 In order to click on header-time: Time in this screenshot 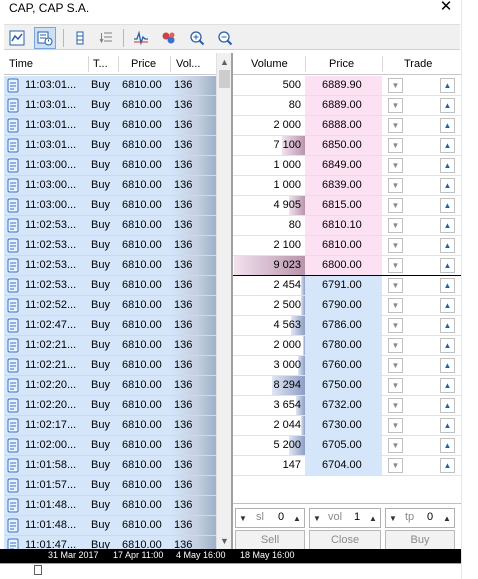, I will do `click(21, 64)`.